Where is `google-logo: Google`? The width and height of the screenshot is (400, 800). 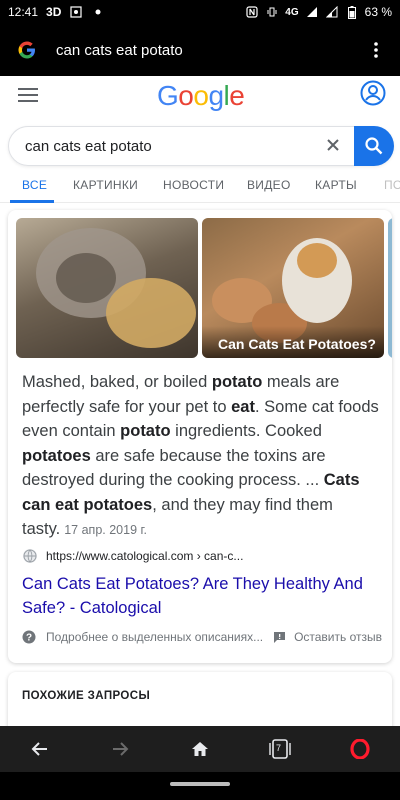 google-logo: Google is located at coordinates (201, 96).